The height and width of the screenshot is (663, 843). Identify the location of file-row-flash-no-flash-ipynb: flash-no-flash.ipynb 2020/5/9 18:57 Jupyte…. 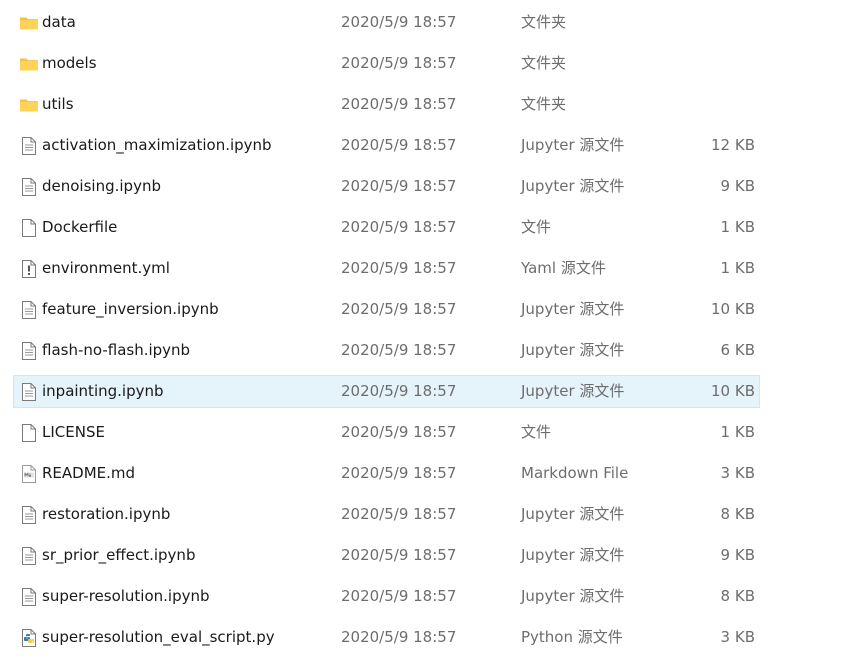
(386, 350).